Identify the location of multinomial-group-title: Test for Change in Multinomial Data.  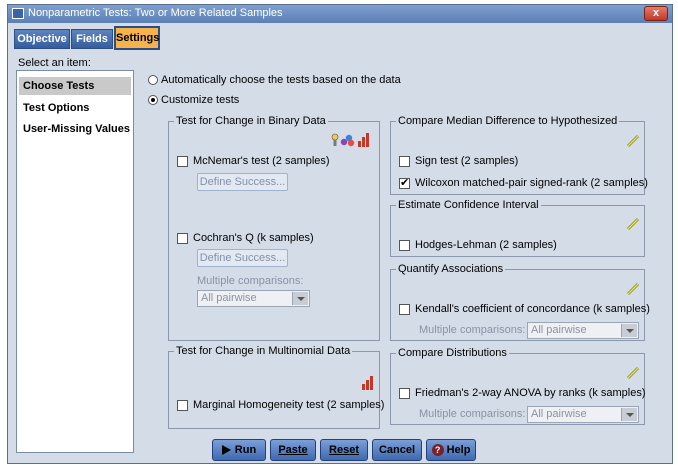
(263, 351).